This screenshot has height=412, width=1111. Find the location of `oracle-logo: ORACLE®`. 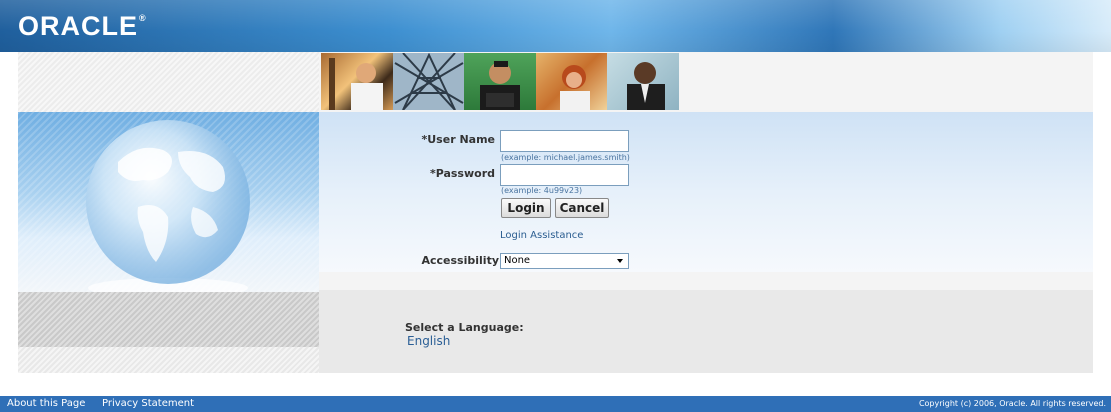

oracle-logo: ORACLE® is located at coordinates (82, 26).